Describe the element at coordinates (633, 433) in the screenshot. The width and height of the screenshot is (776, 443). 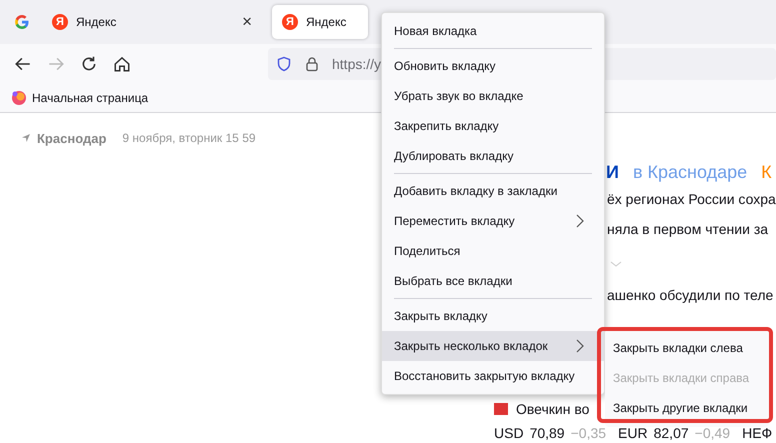
I see `currency-code: EUR` at that location.